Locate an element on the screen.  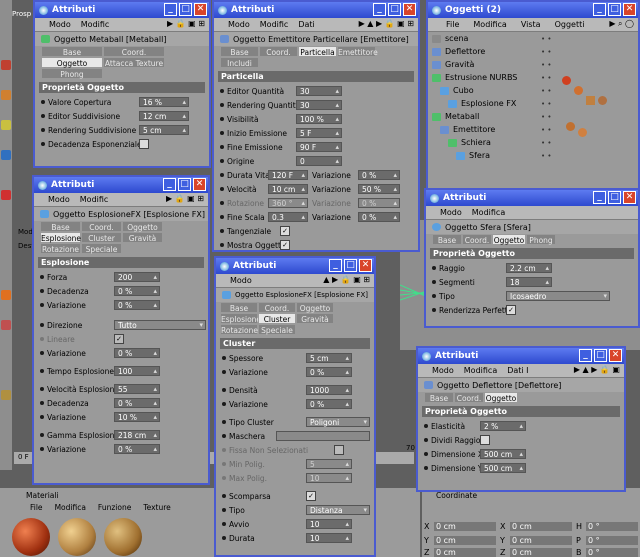
material-swatch is located at coordinates (77, 537).